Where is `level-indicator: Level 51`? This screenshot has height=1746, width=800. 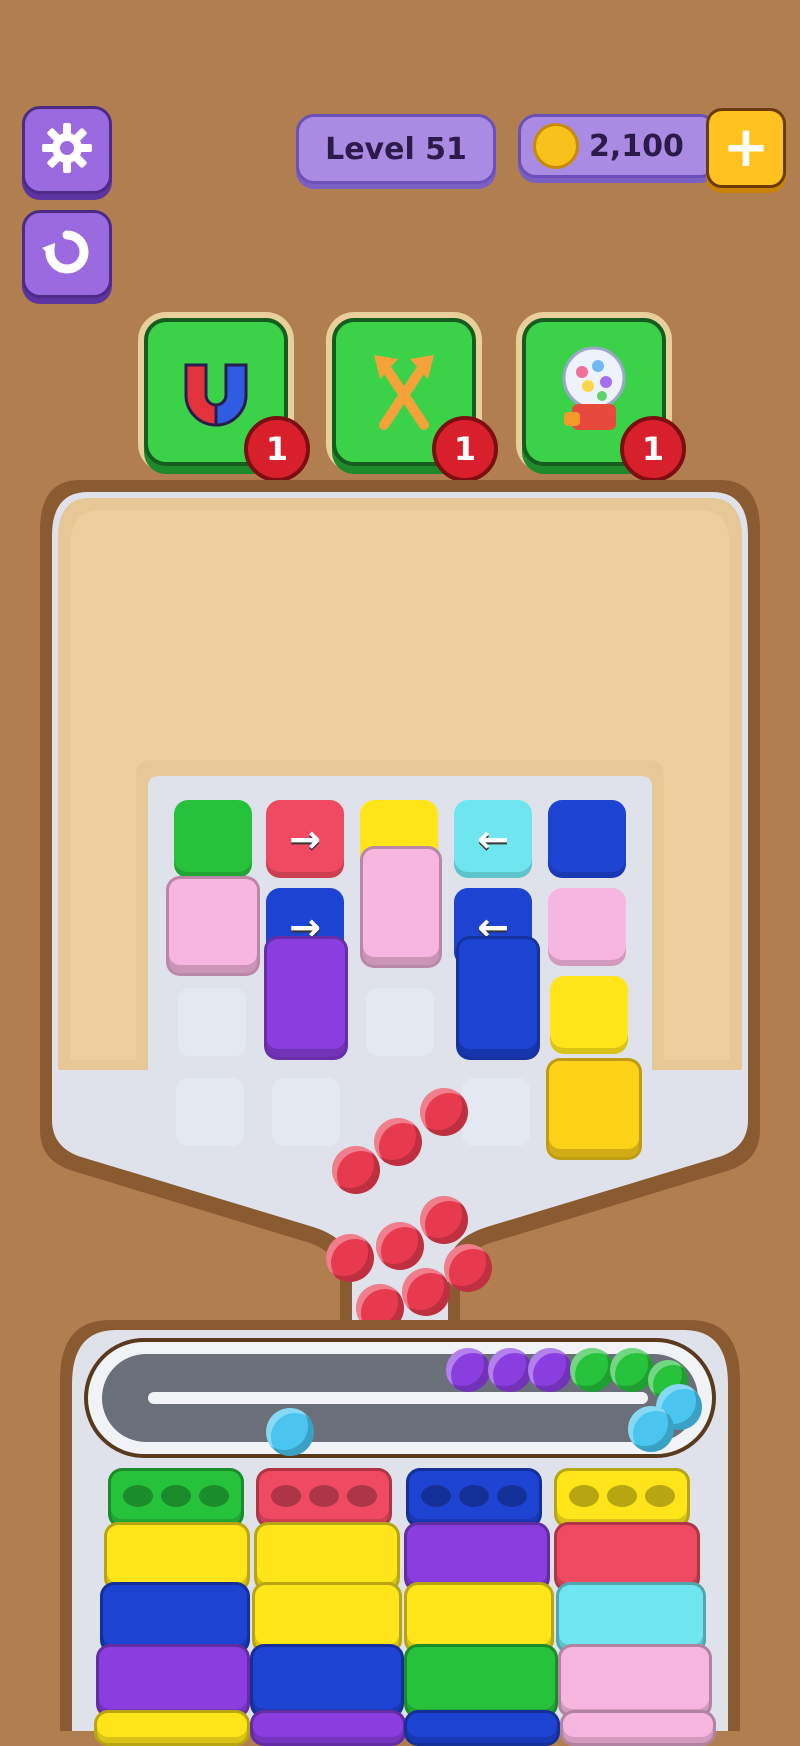 level-indicator: Level 51 is located at coordinates (396, 149).